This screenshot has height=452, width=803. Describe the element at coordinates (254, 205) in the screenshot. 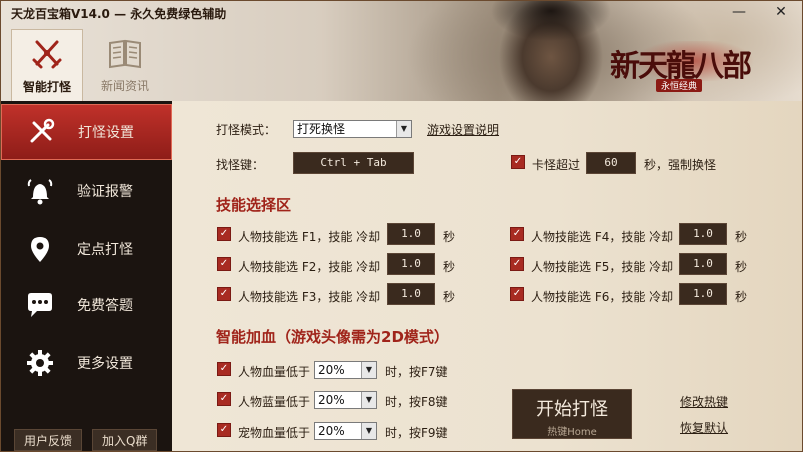

I see `skills-section-title: 技能选择区` at that location.